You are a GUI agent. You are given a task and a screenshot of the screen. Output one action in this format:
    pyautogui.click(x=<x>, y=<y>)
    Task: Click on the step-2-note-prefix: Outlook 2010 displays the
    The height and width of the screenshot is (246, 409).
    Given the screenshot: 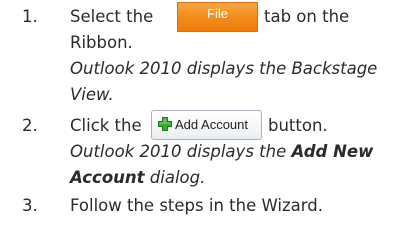 What is the action you would take?
    pyautogui.click(x=181, y=151)
    